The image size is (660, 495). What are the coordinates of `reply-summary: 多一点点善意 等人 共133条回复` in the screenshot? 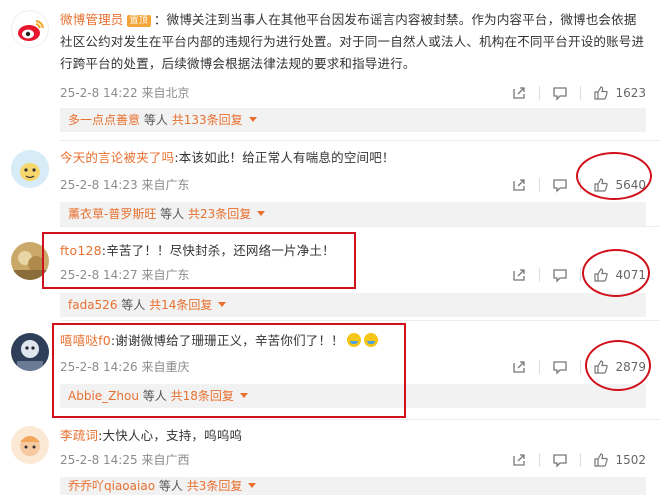 It's located at (353, 120).